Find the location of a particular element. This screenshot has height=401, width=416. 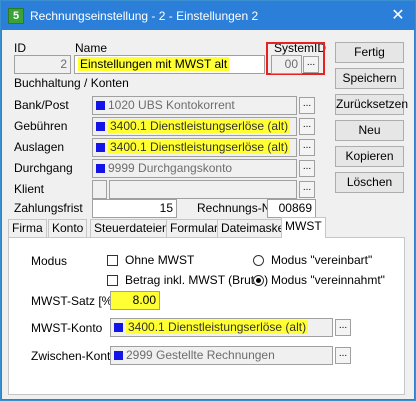

name-value: Einstellungen mit MWST alt is located at coordinates (154, 64).